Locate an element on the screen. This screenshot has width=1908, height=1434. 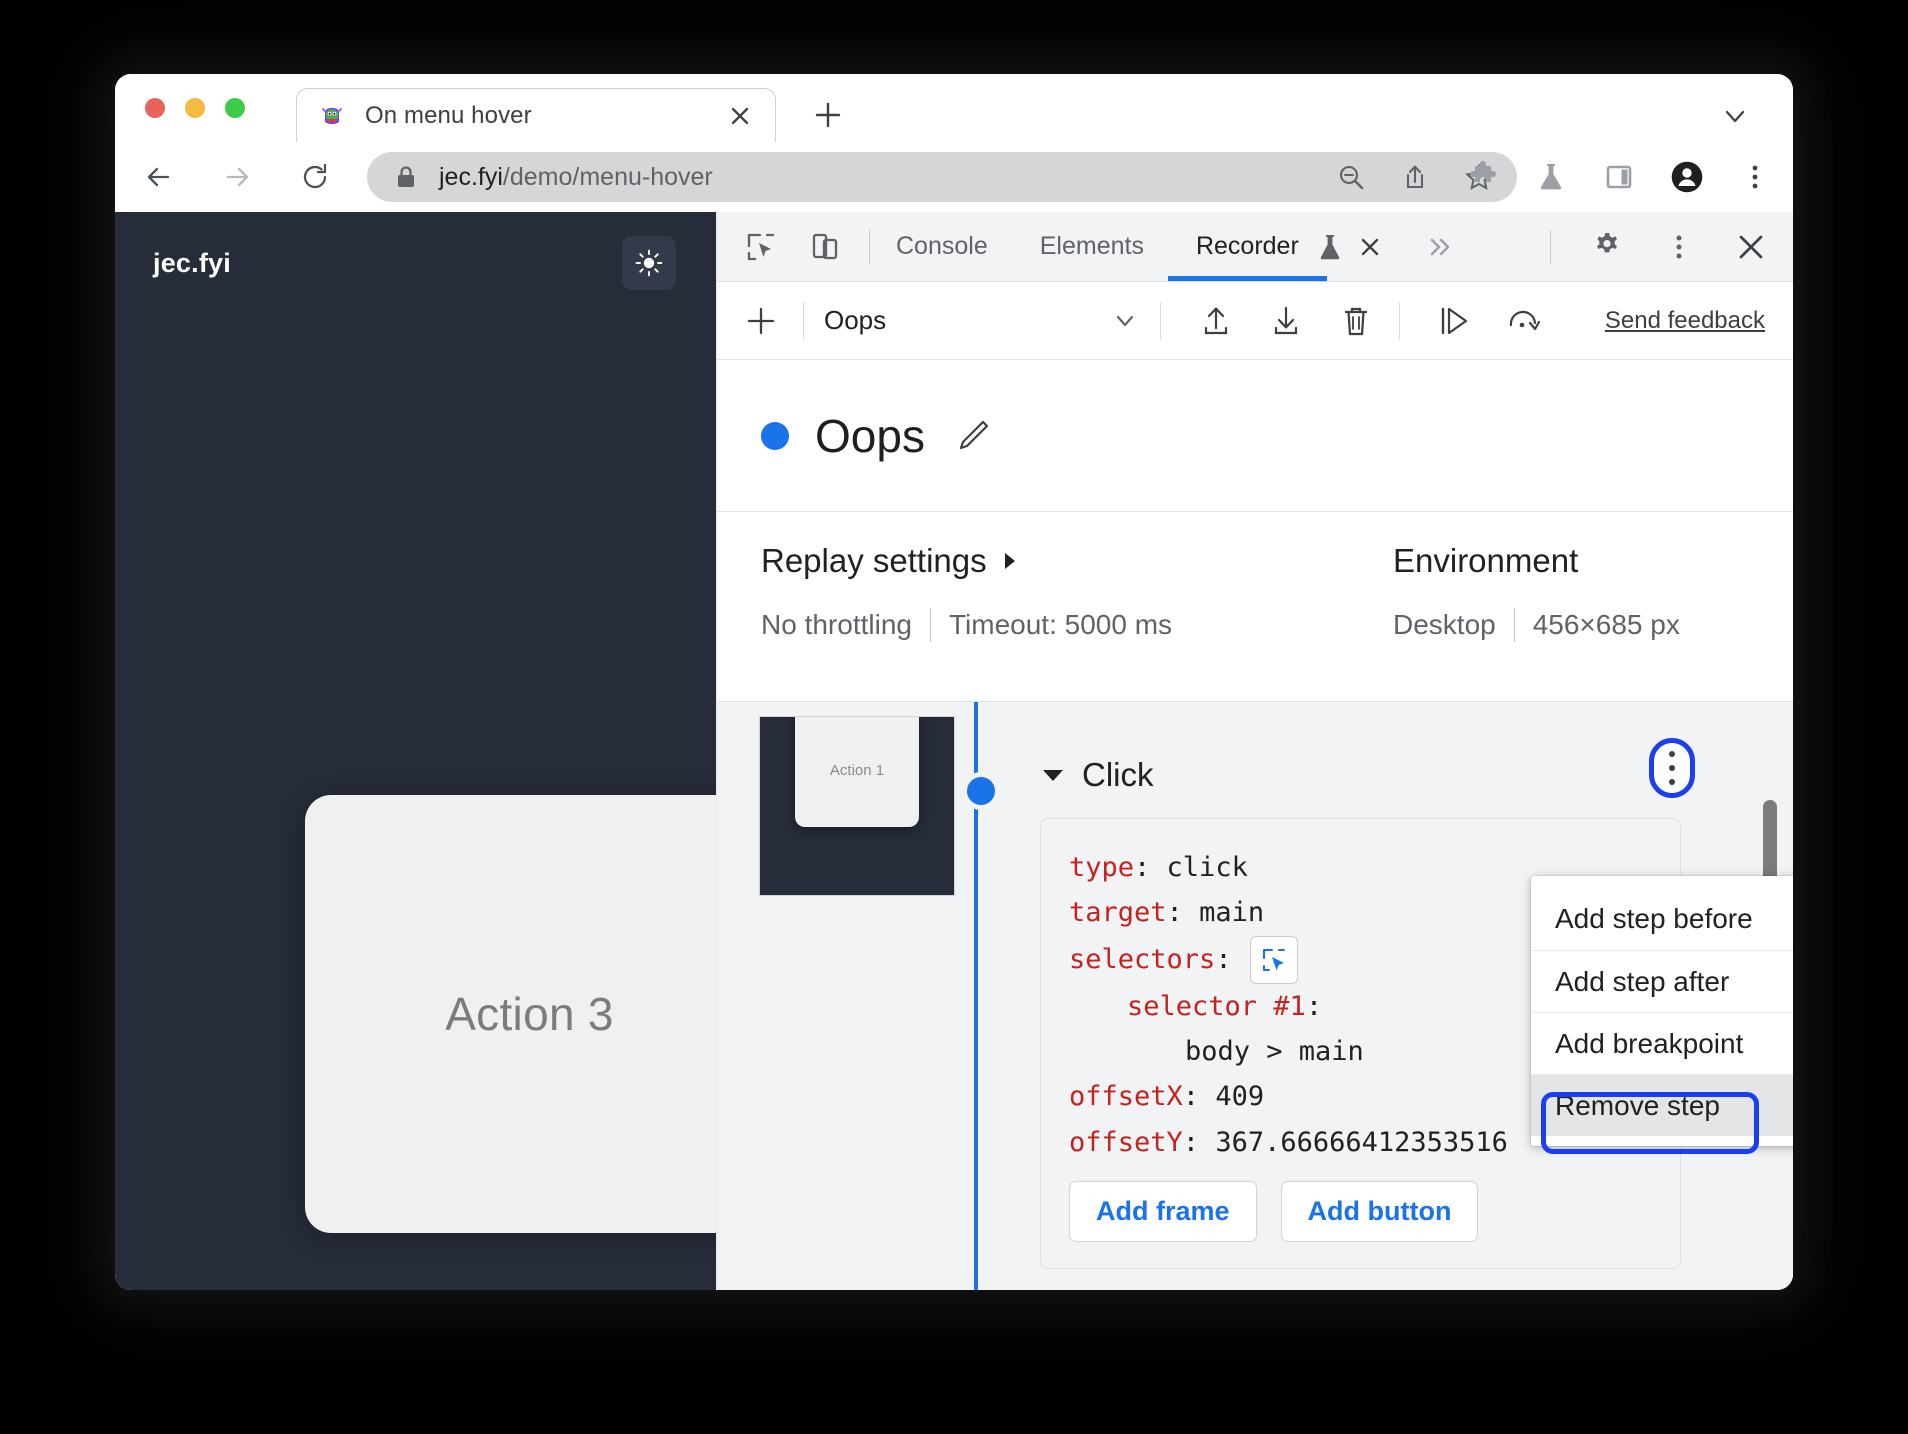
labs-flask-icon is located at coordinates (1551, 177).